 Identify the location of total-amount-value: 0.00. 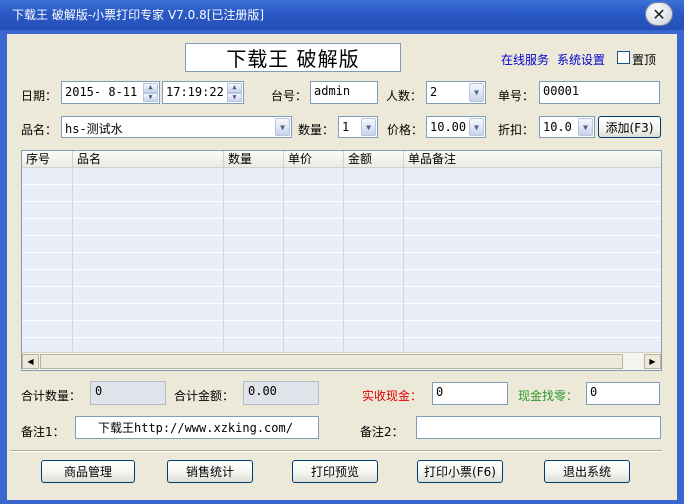
(281, 393).